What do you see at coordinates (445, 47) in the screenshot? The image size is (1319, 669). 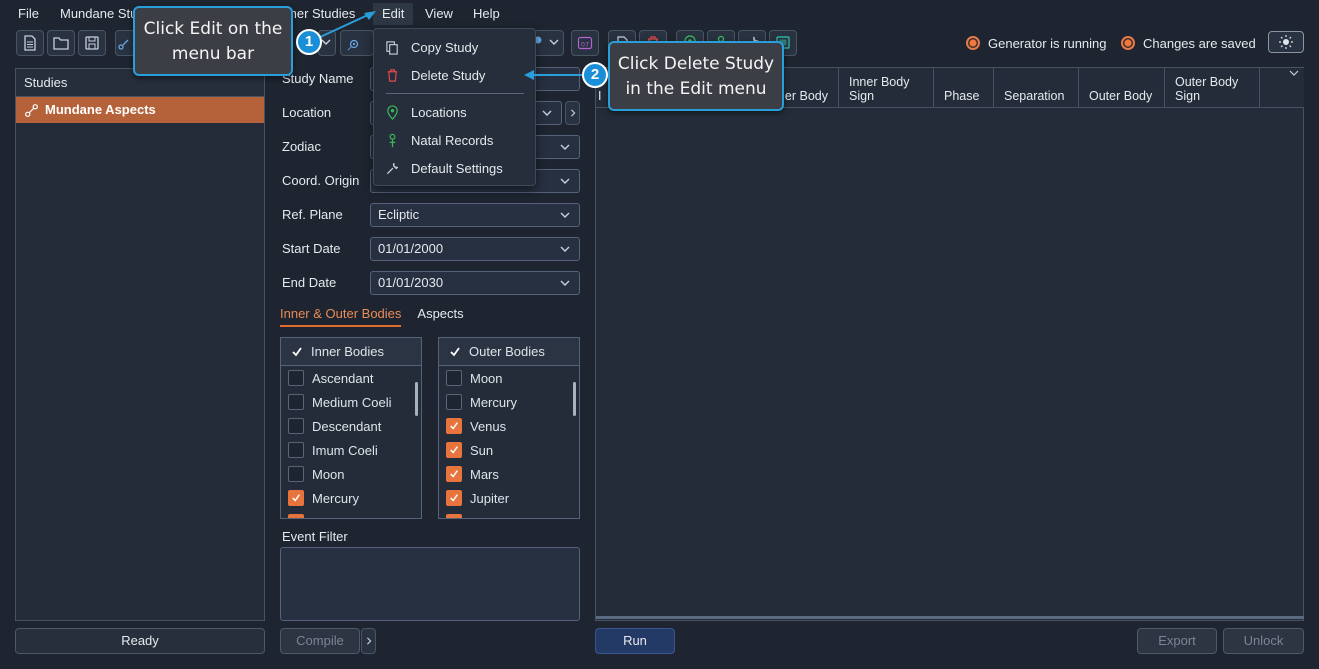 I see `menu-item-label: Copy Study` at bounding box center [445, 47].